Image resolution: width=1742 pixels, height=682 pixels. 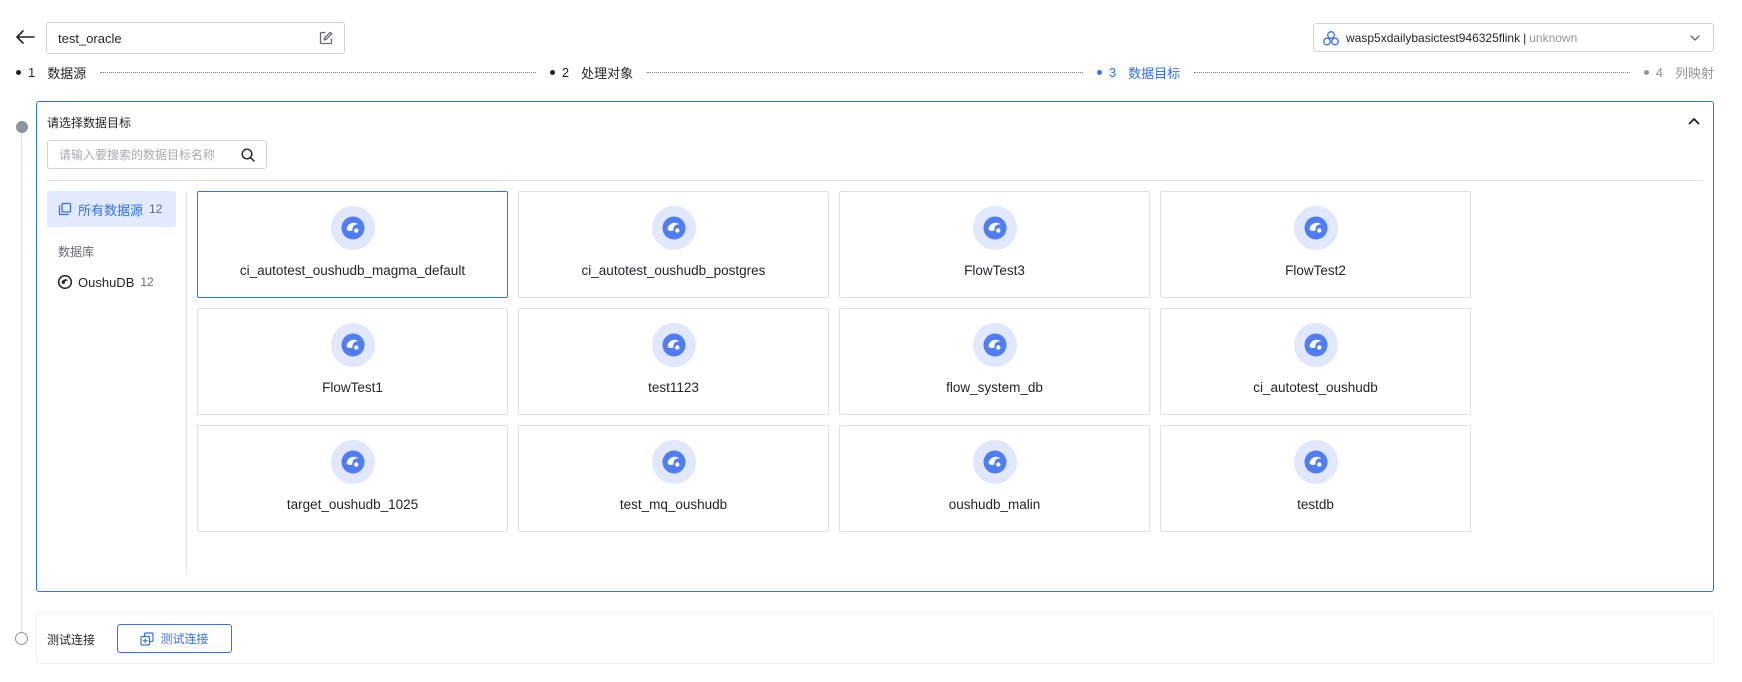 What do you see at coordinates (673, 387) in the screenshot?
I see `target-card-label: test1123` at bounding box center [673, 387].